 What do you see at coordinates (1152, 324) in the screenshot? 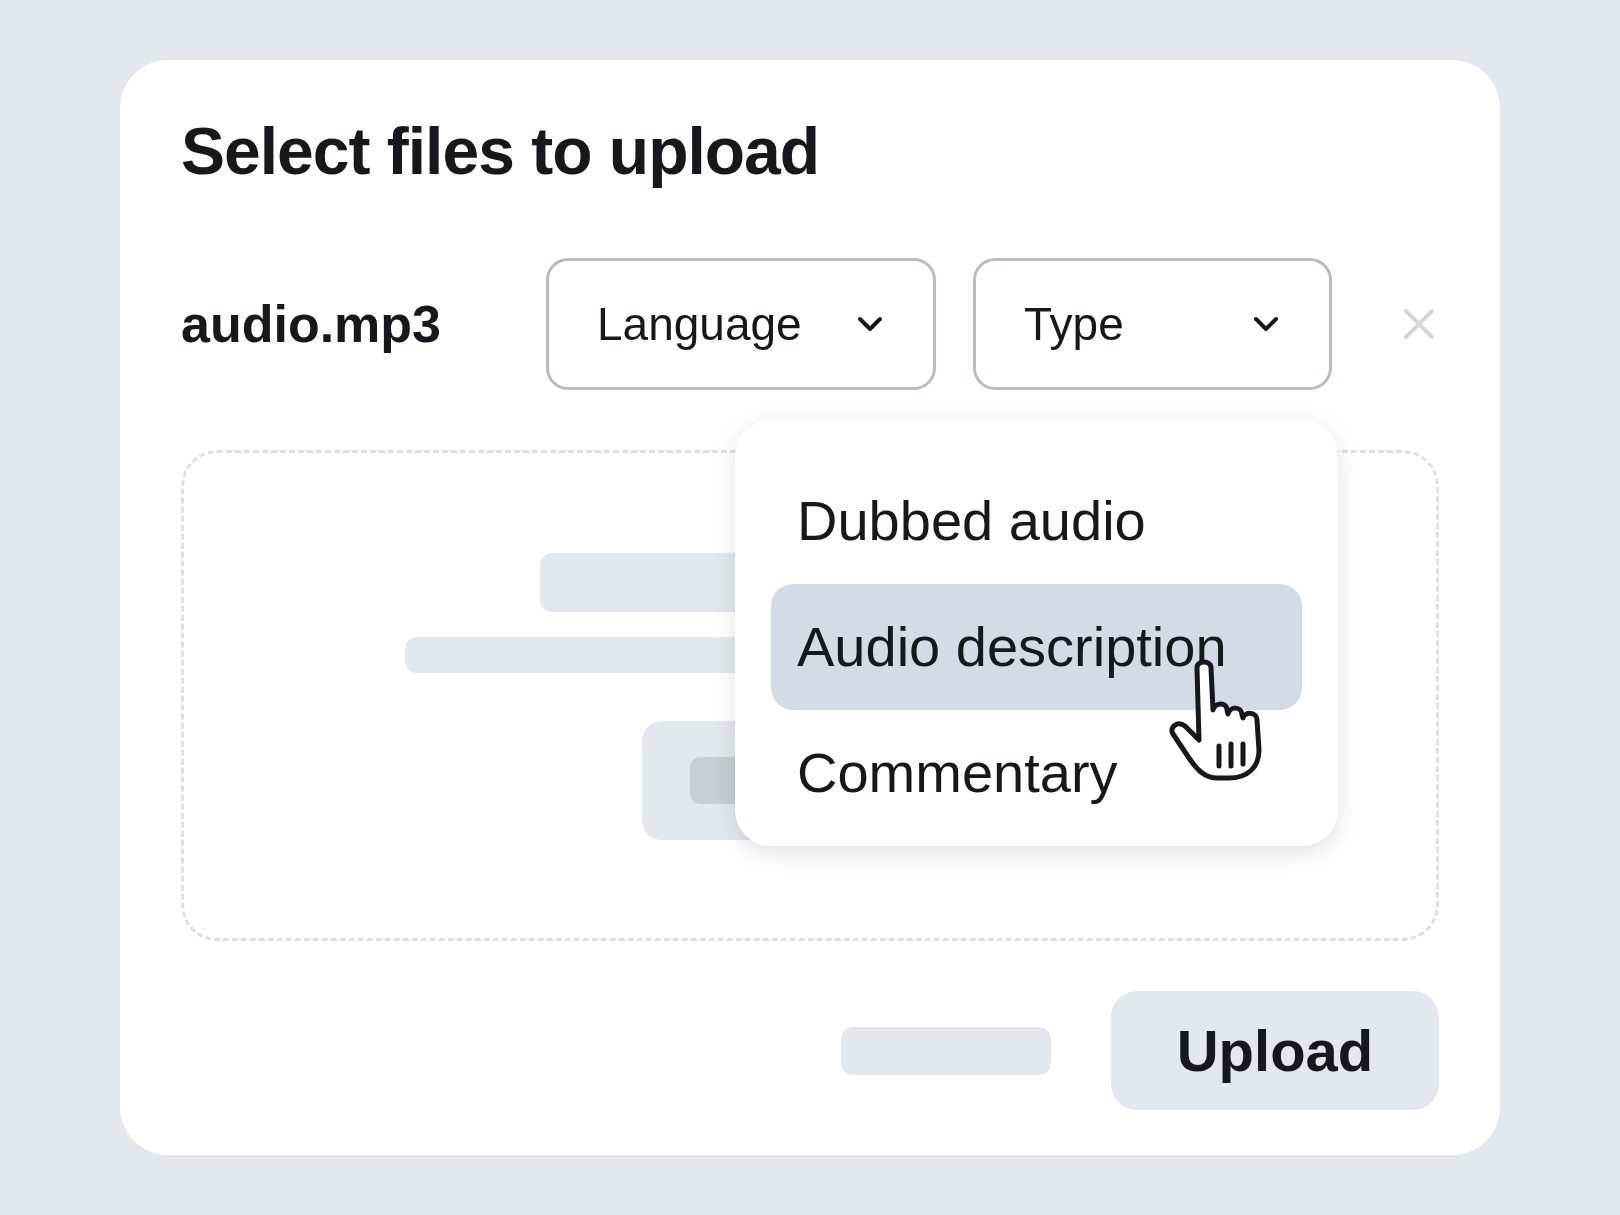
I see `dropdown: Type` at bounding box center [1152, 324].